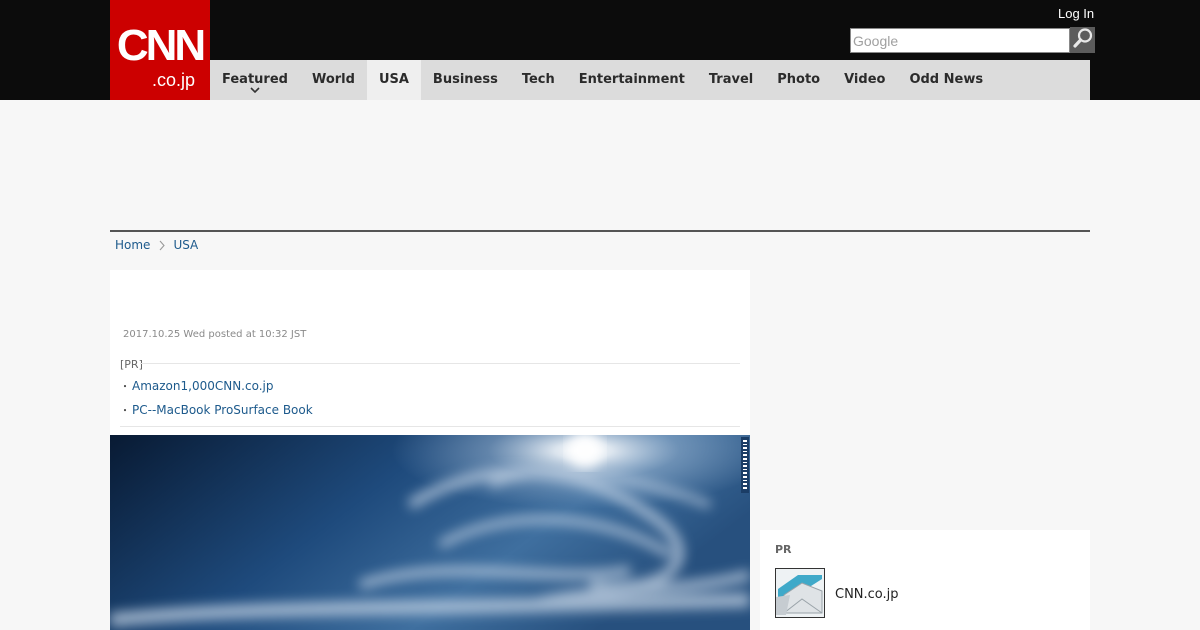 The width and height of the screenshot is (1200, 630). What do you see at coordinates (745, 465) in the screenshot?
I see `photo-credit` at bounding box center [745, 465].